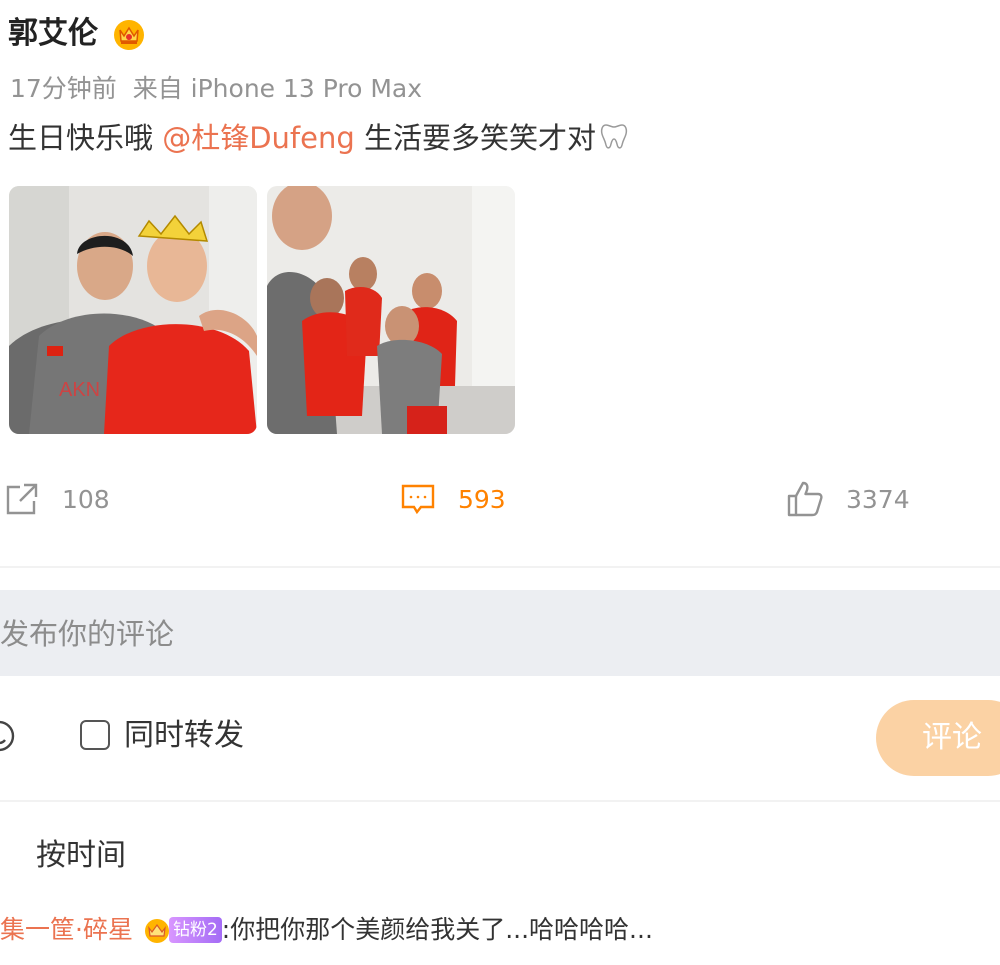  I want to click on comment-button: 593, so click(453, 499).